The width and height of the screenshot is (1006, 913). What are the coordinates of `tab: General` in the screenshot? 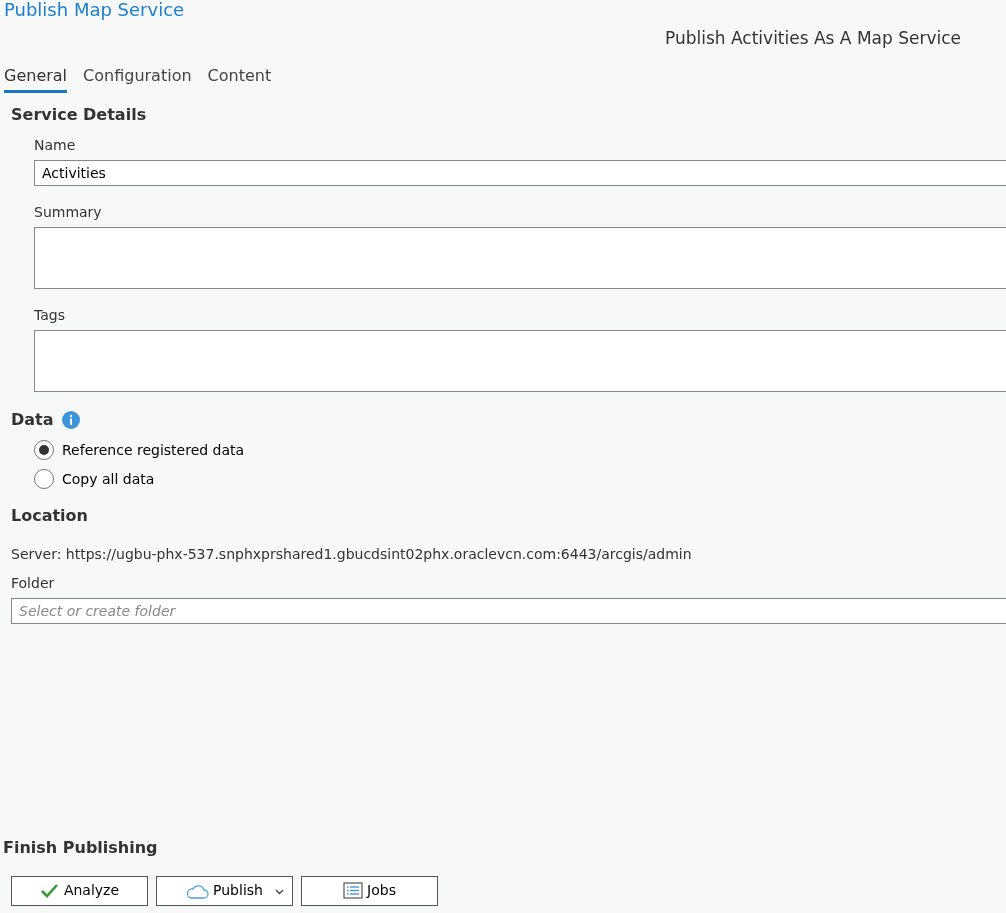 It's located at (36, 78).